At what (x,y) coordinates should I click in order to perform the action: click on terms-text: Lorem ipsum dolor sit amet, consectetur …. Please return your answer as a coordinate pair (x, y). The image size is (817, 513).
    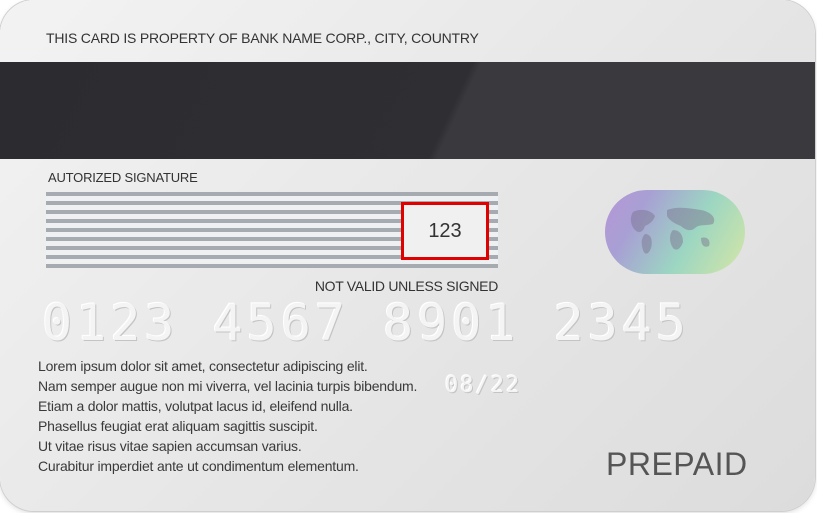
    Looking at the image, I should click on (227, 416).